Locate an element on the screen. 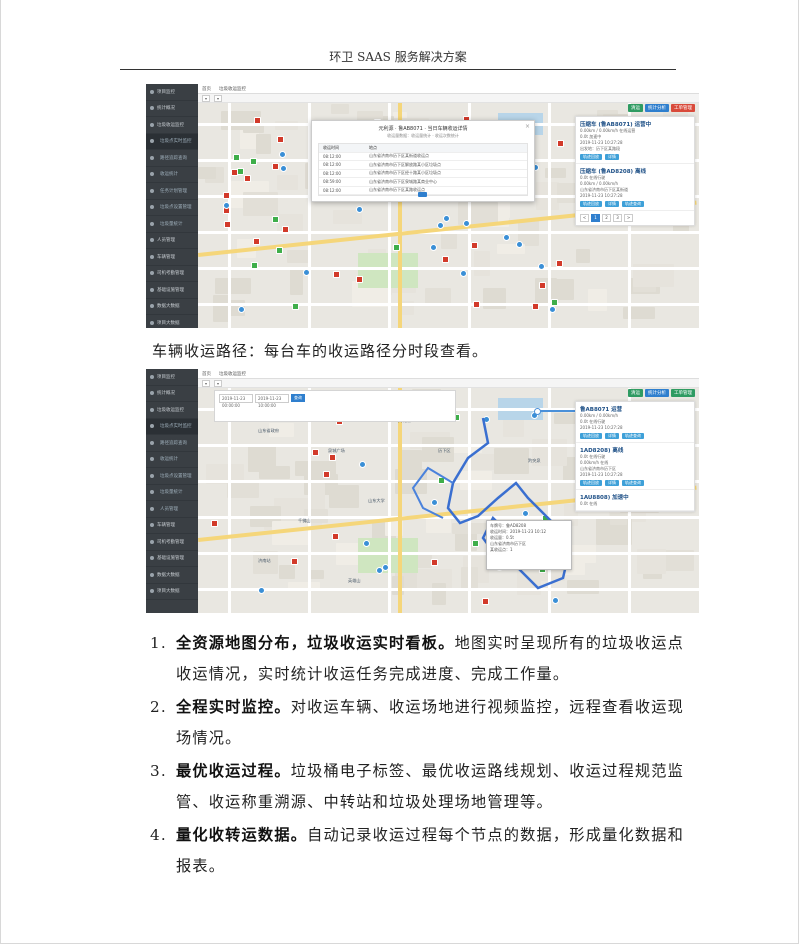 This screenshot has width=799, height=944. slider-handle is located at coordinates (537, 411).